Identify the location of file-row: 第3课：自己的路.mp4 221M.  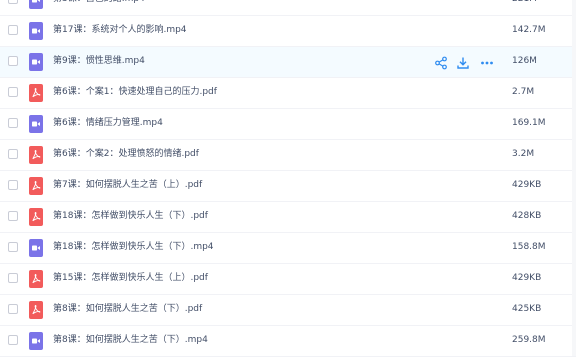
(288, 8).